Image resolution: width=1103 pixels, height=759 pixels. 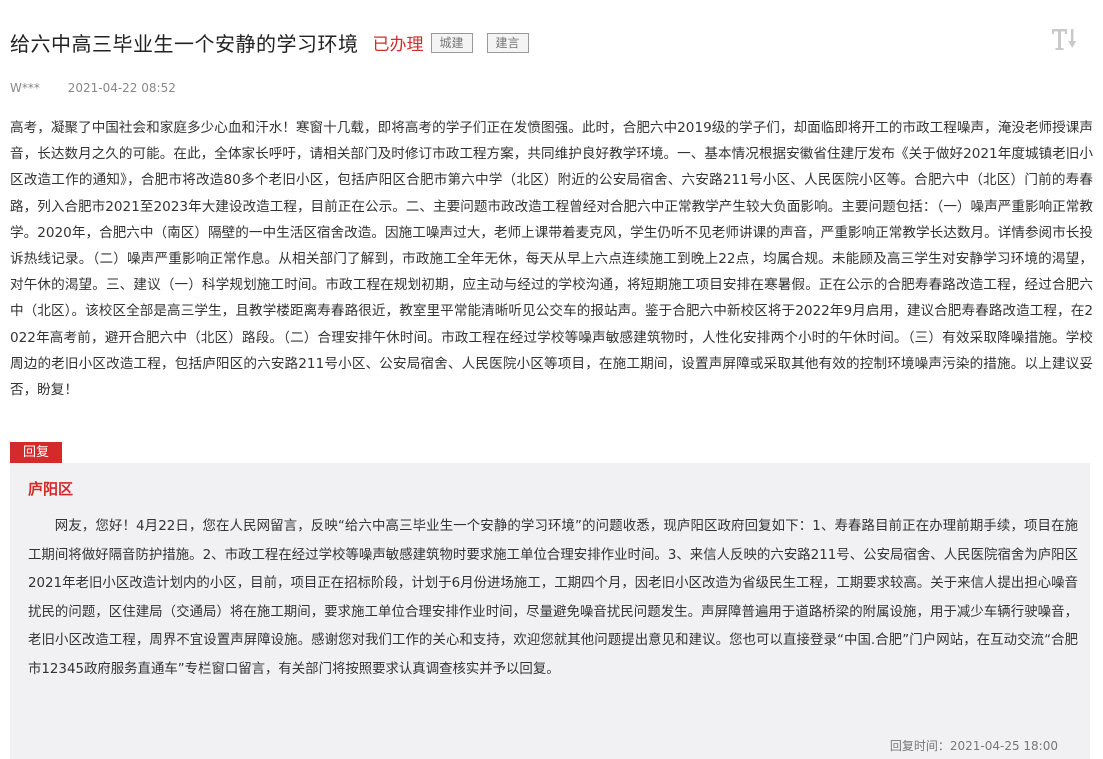 What do you see at coordinates (398, 45) in the screenshot?
I see `status-label: 已办理` at bounding box center [398, 45].